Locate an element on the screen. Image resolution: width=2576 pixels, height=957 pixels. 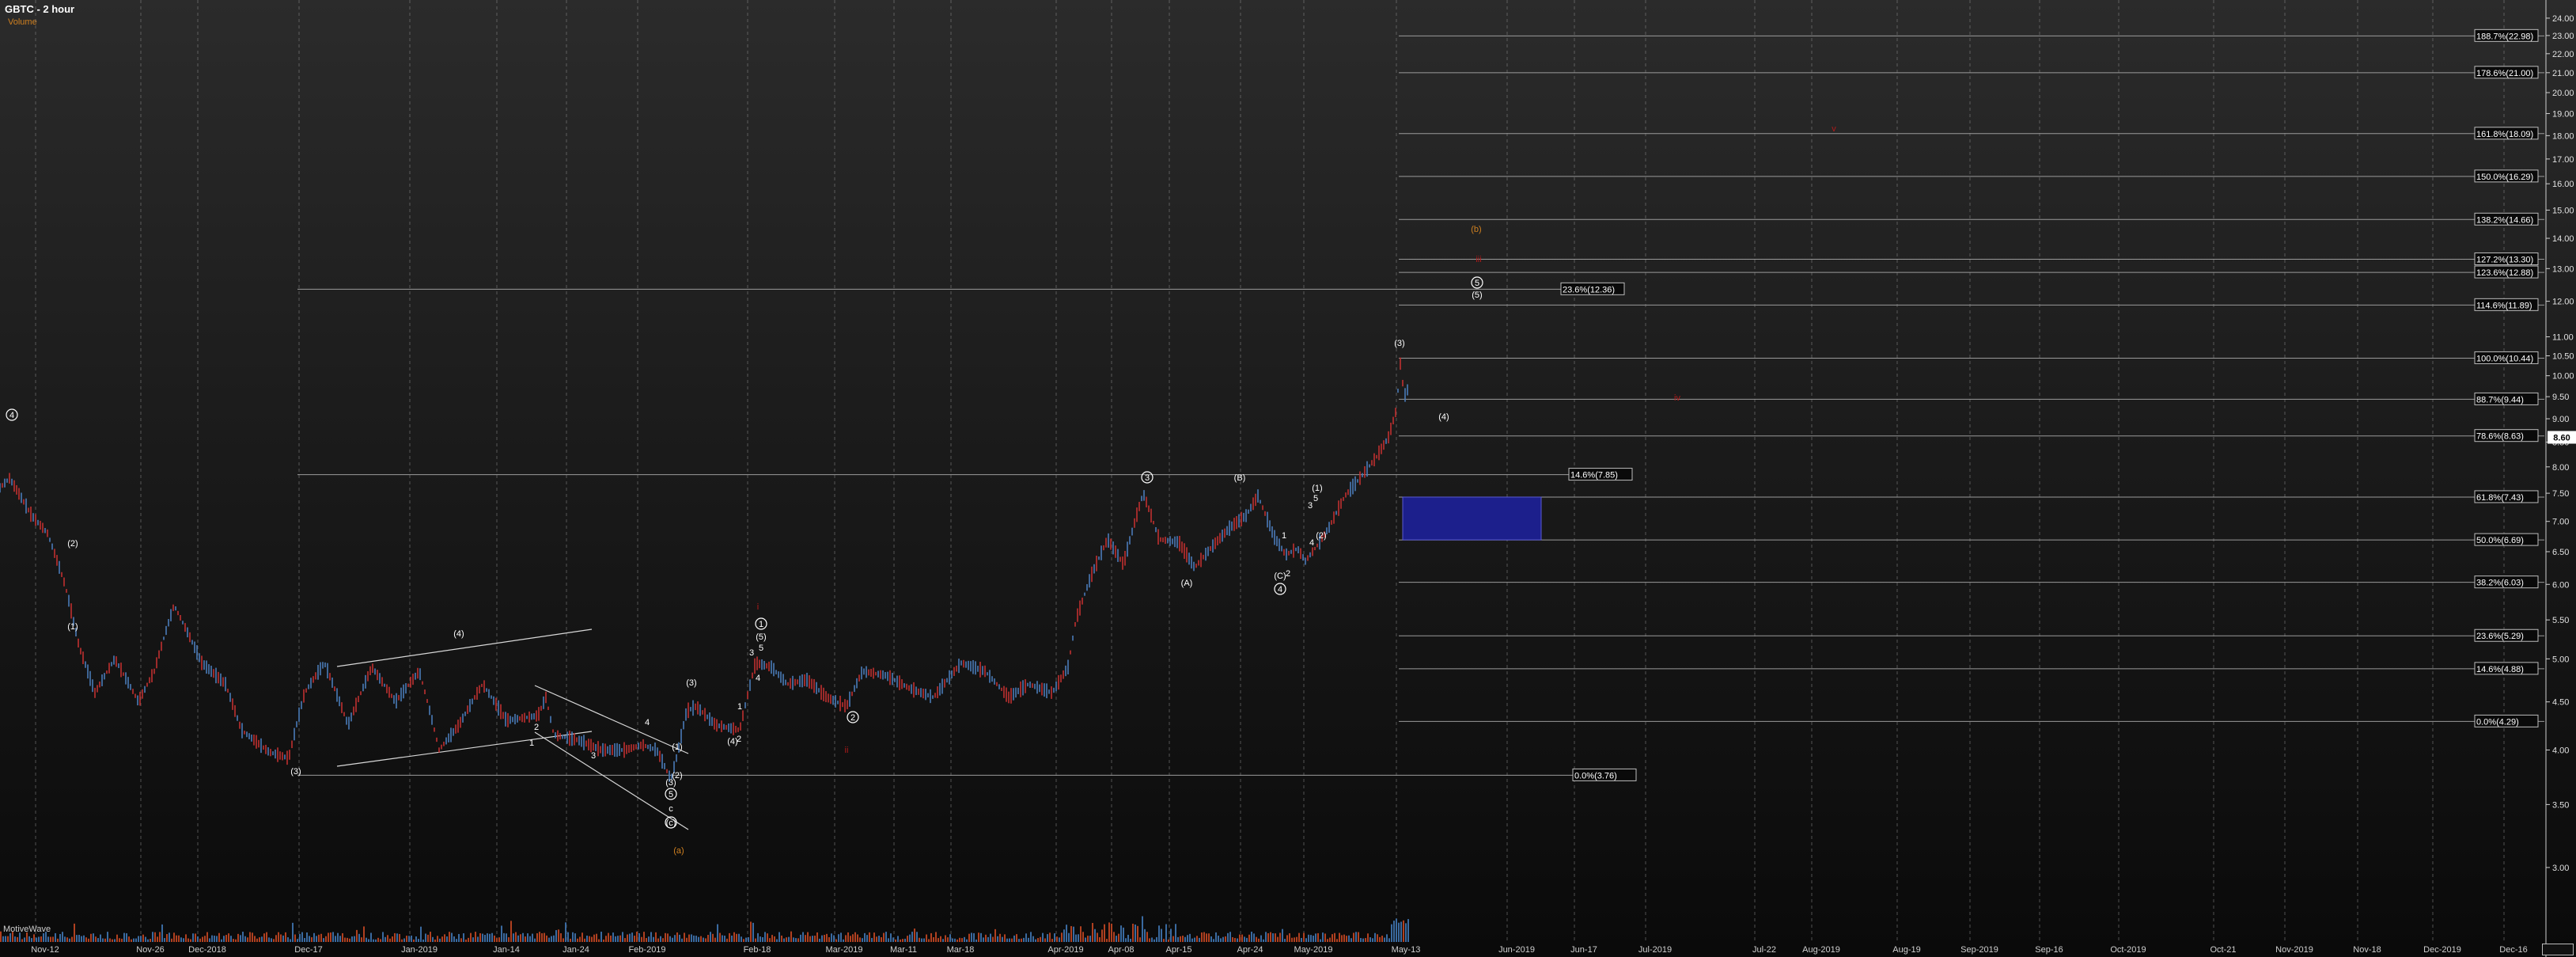
x-tick-label: Aug-19 is located at coordinates (1906, 950).